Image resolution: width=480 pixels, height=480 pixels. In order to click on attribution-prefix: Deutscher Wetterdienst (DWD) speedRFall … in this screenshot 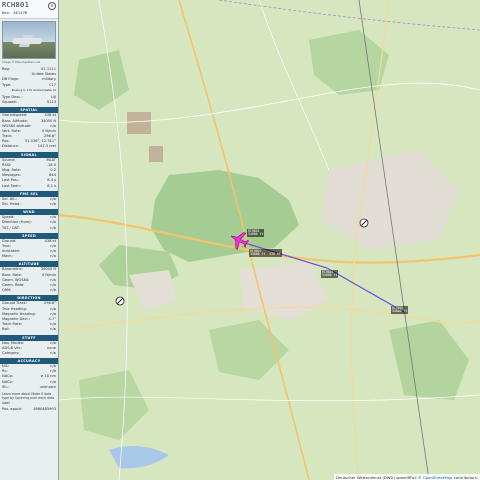, I will do `click(379, 477)`.